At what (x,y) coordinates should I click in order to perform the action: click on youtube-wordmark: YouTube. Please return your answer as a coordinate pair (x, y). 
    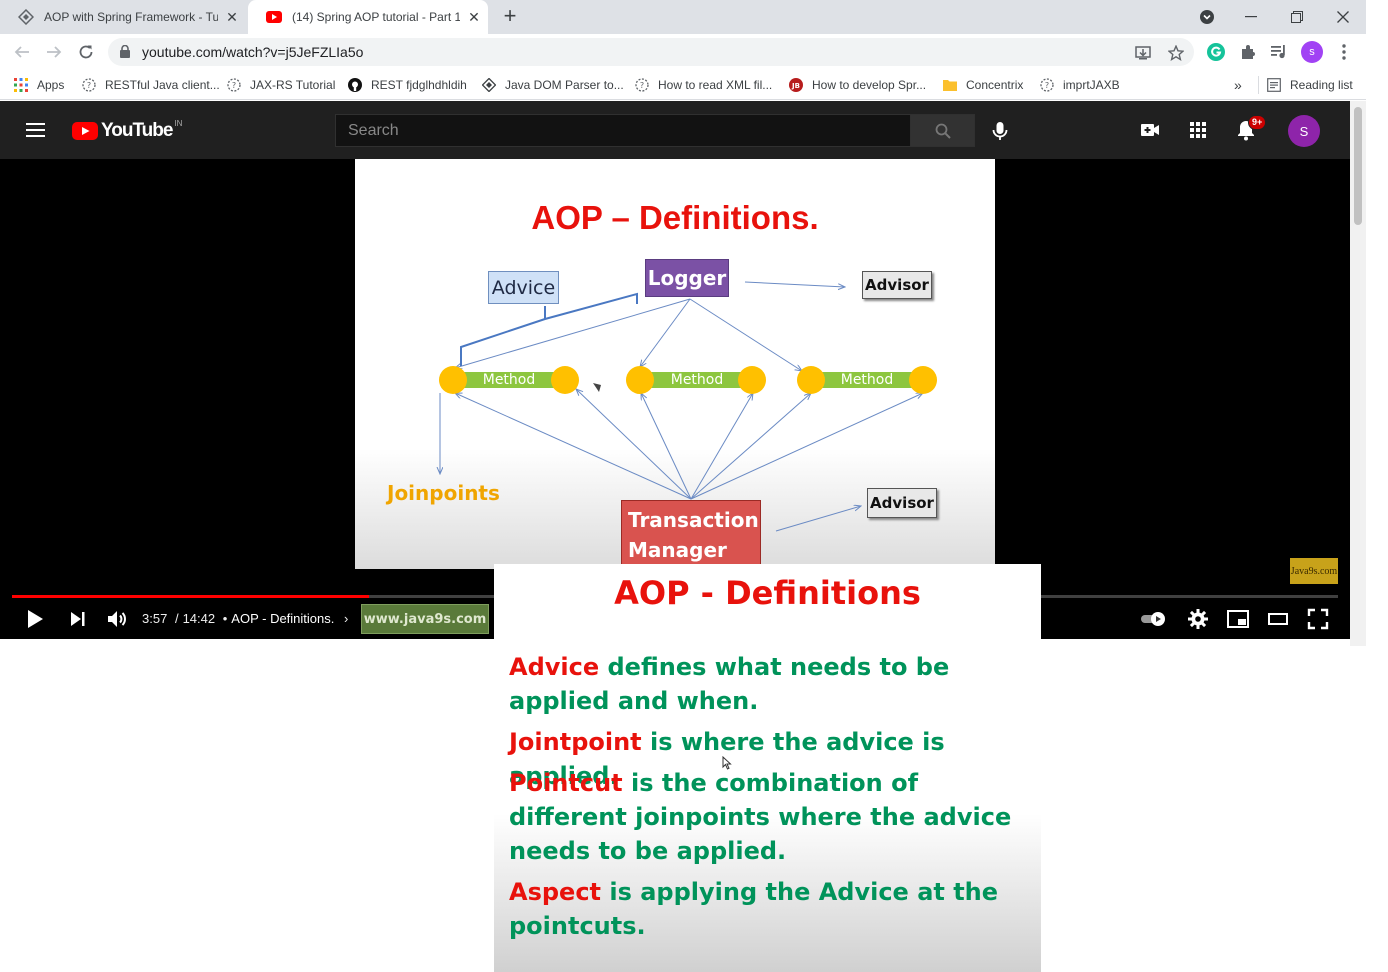
    Looking at the image, I should click on (137, 130).